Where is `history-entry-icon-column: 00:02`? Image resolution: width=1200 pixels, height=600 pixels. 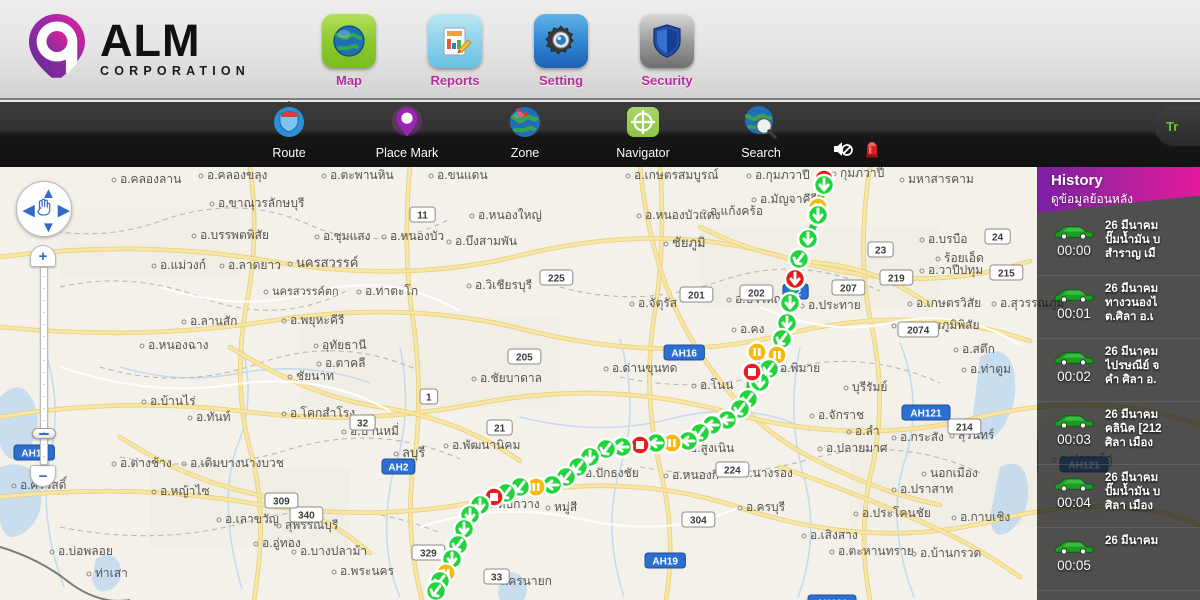 history-entry-icon-column: 00:02 is located at coordinates (1074, 372).